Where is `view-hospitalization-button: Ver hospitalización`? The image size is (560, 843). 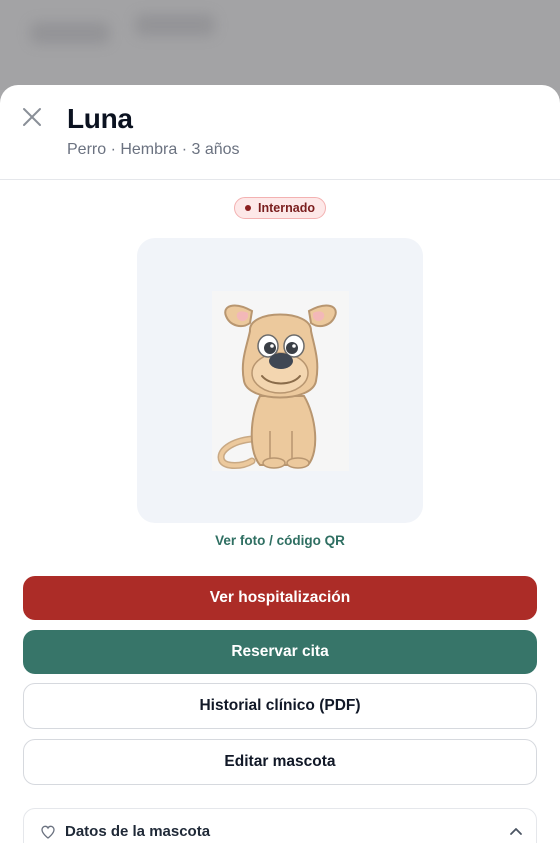 view-hospitalization-button: Ver hospitalización is located at coordinates (280, 598).